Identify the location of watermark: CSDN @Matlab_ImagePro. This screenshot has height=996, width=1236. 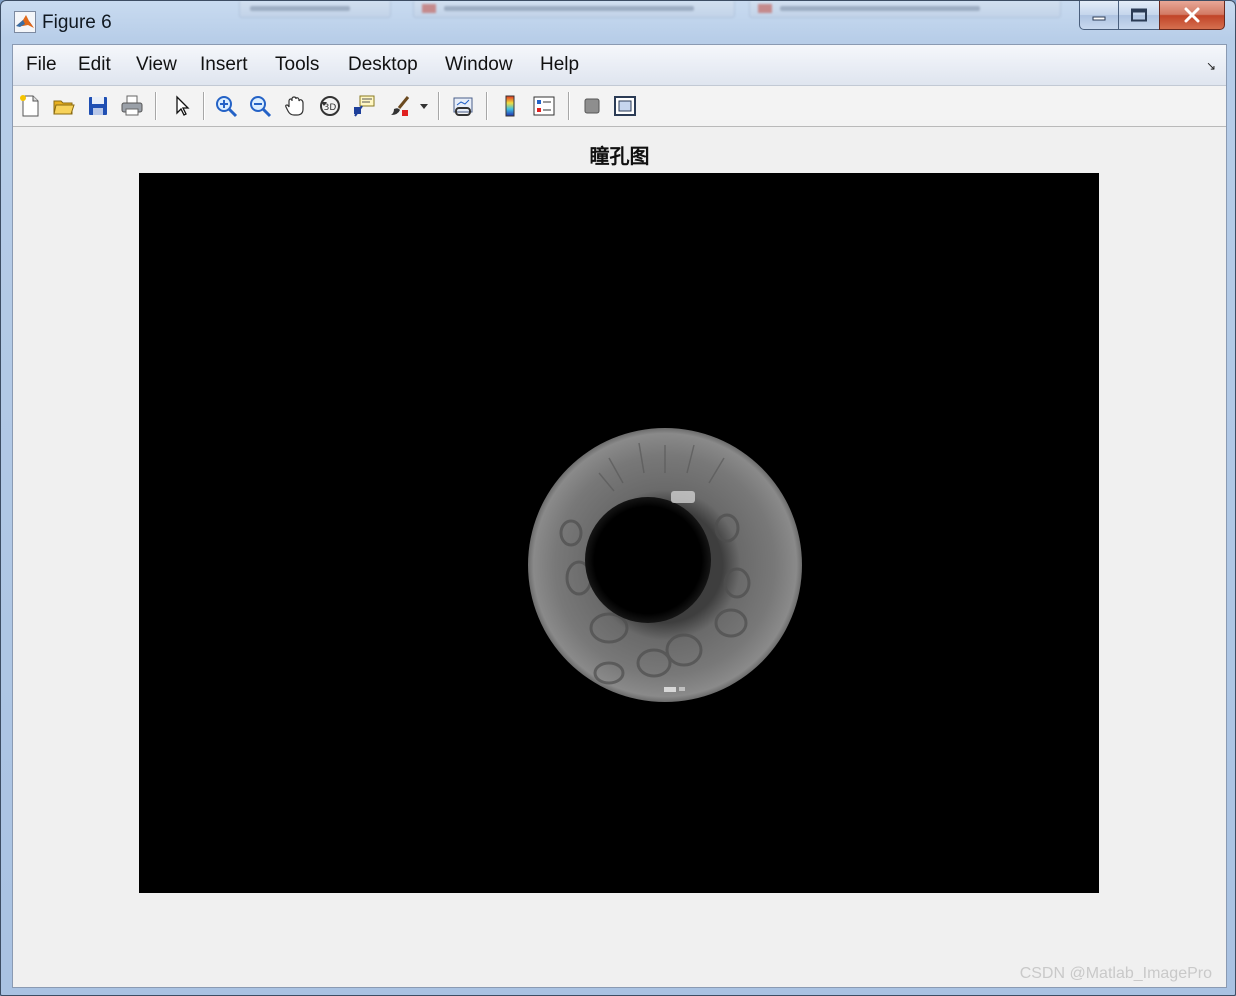
(1115, 973).